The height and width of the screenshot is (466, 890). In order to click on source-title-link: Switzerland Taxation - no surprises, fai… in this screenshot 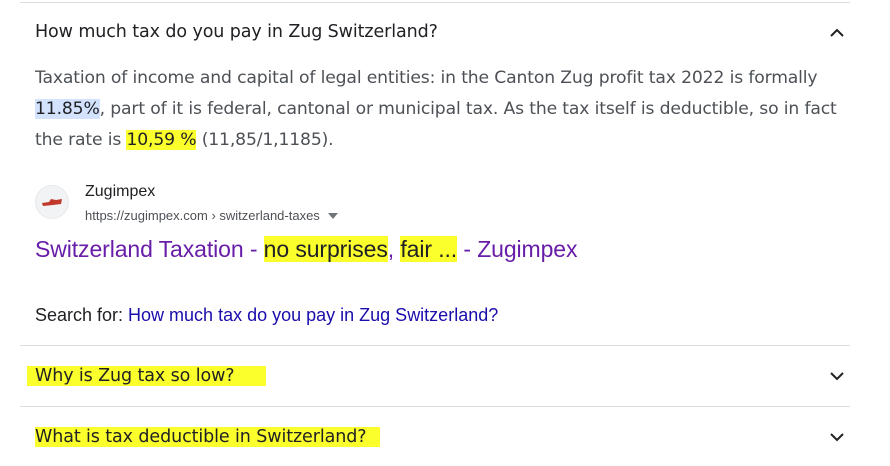, I will do `click(306, 249)`.